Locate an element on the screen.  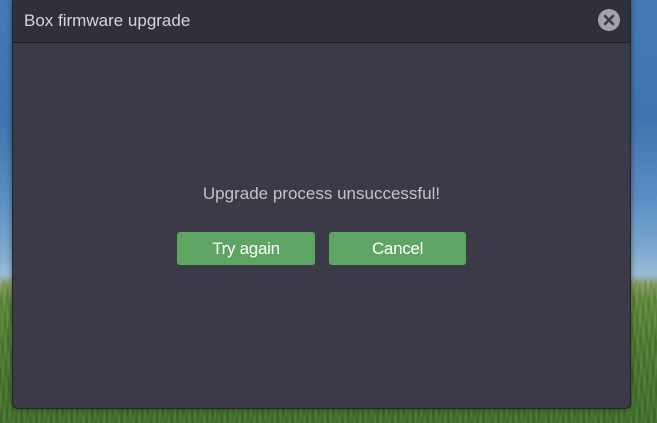
close-icon is located at coordinates (609, 20).